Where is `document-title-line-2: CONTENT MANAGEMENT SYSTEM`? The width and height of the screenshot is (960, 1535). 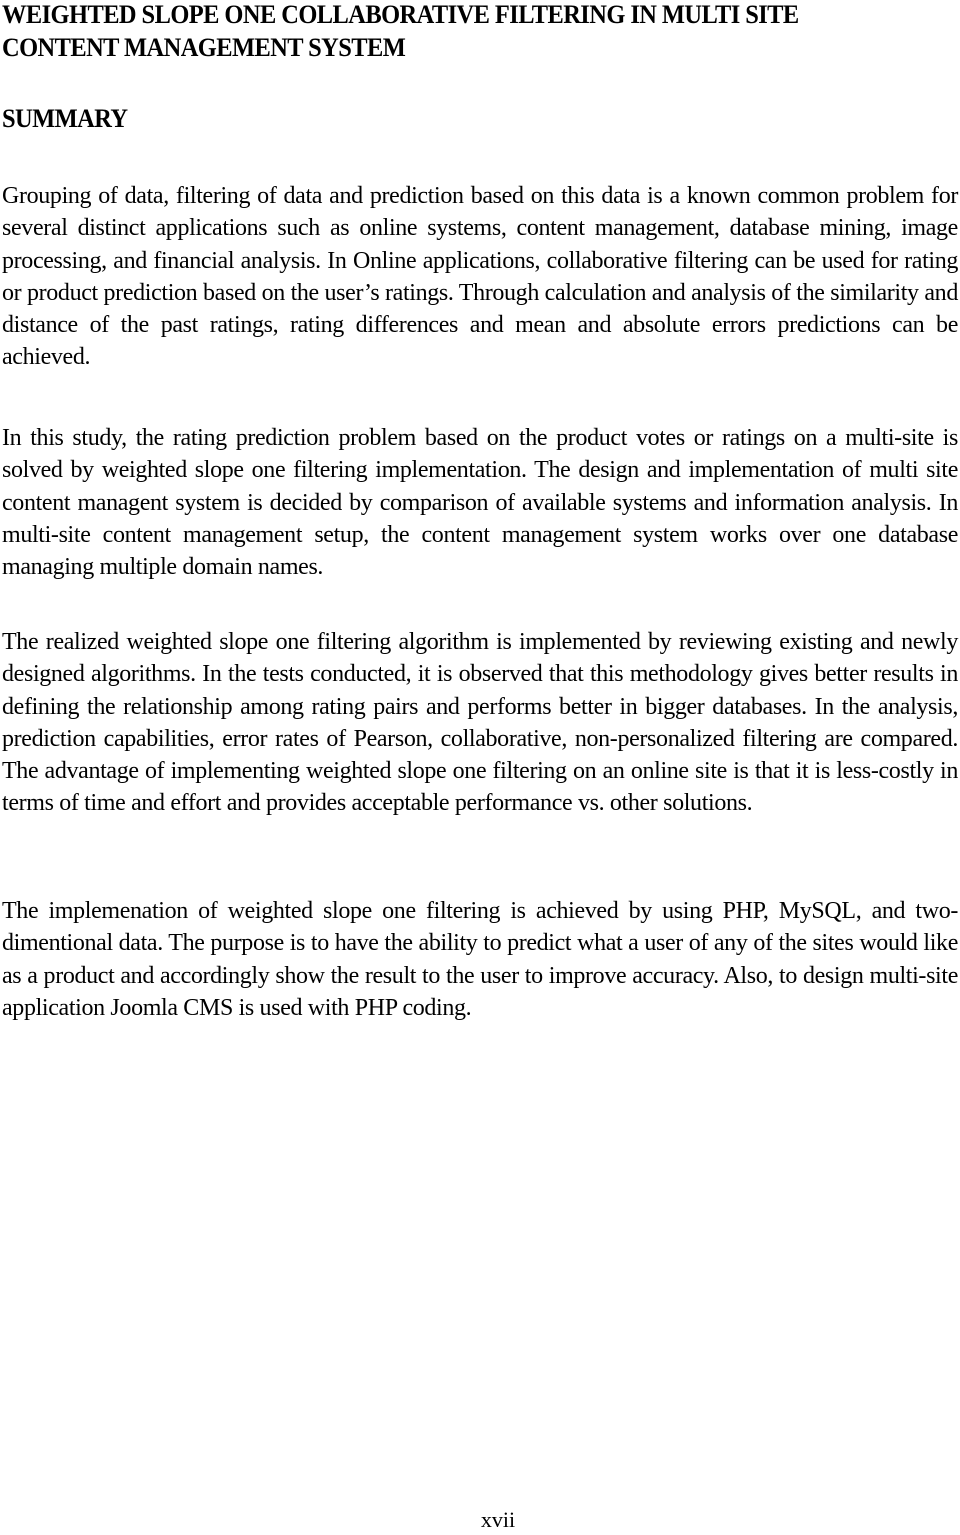 document-title-line-2: CONTENT MANAGEMENT SYSTEM is located at coordinates (204, 47).